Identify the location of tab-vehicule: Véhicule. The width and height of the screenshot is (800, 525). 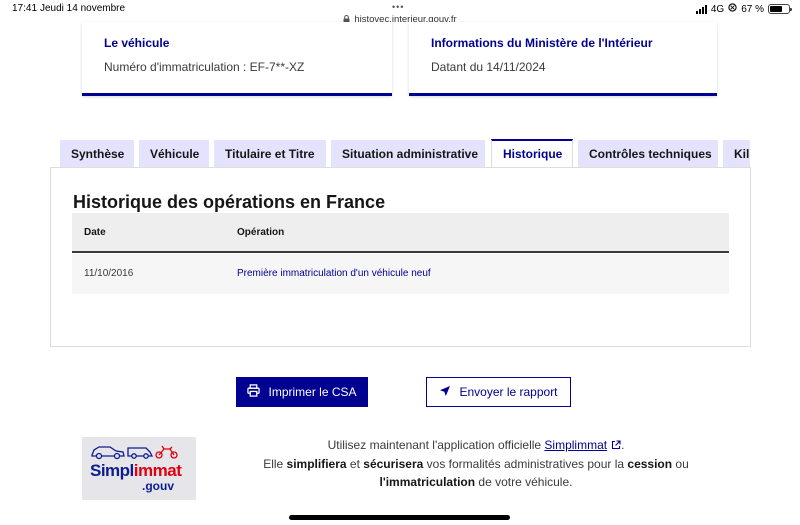
(174, 154).